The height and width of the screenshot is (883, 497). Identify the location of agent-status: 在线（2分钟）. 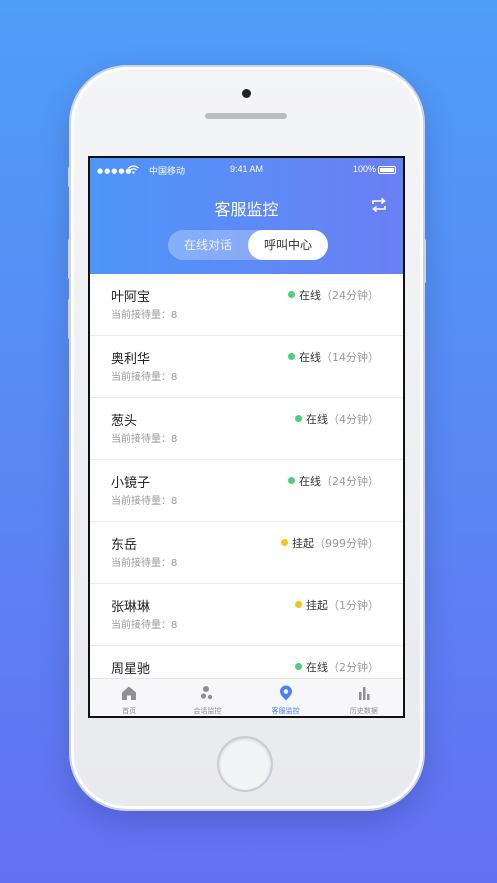
(337, 667).